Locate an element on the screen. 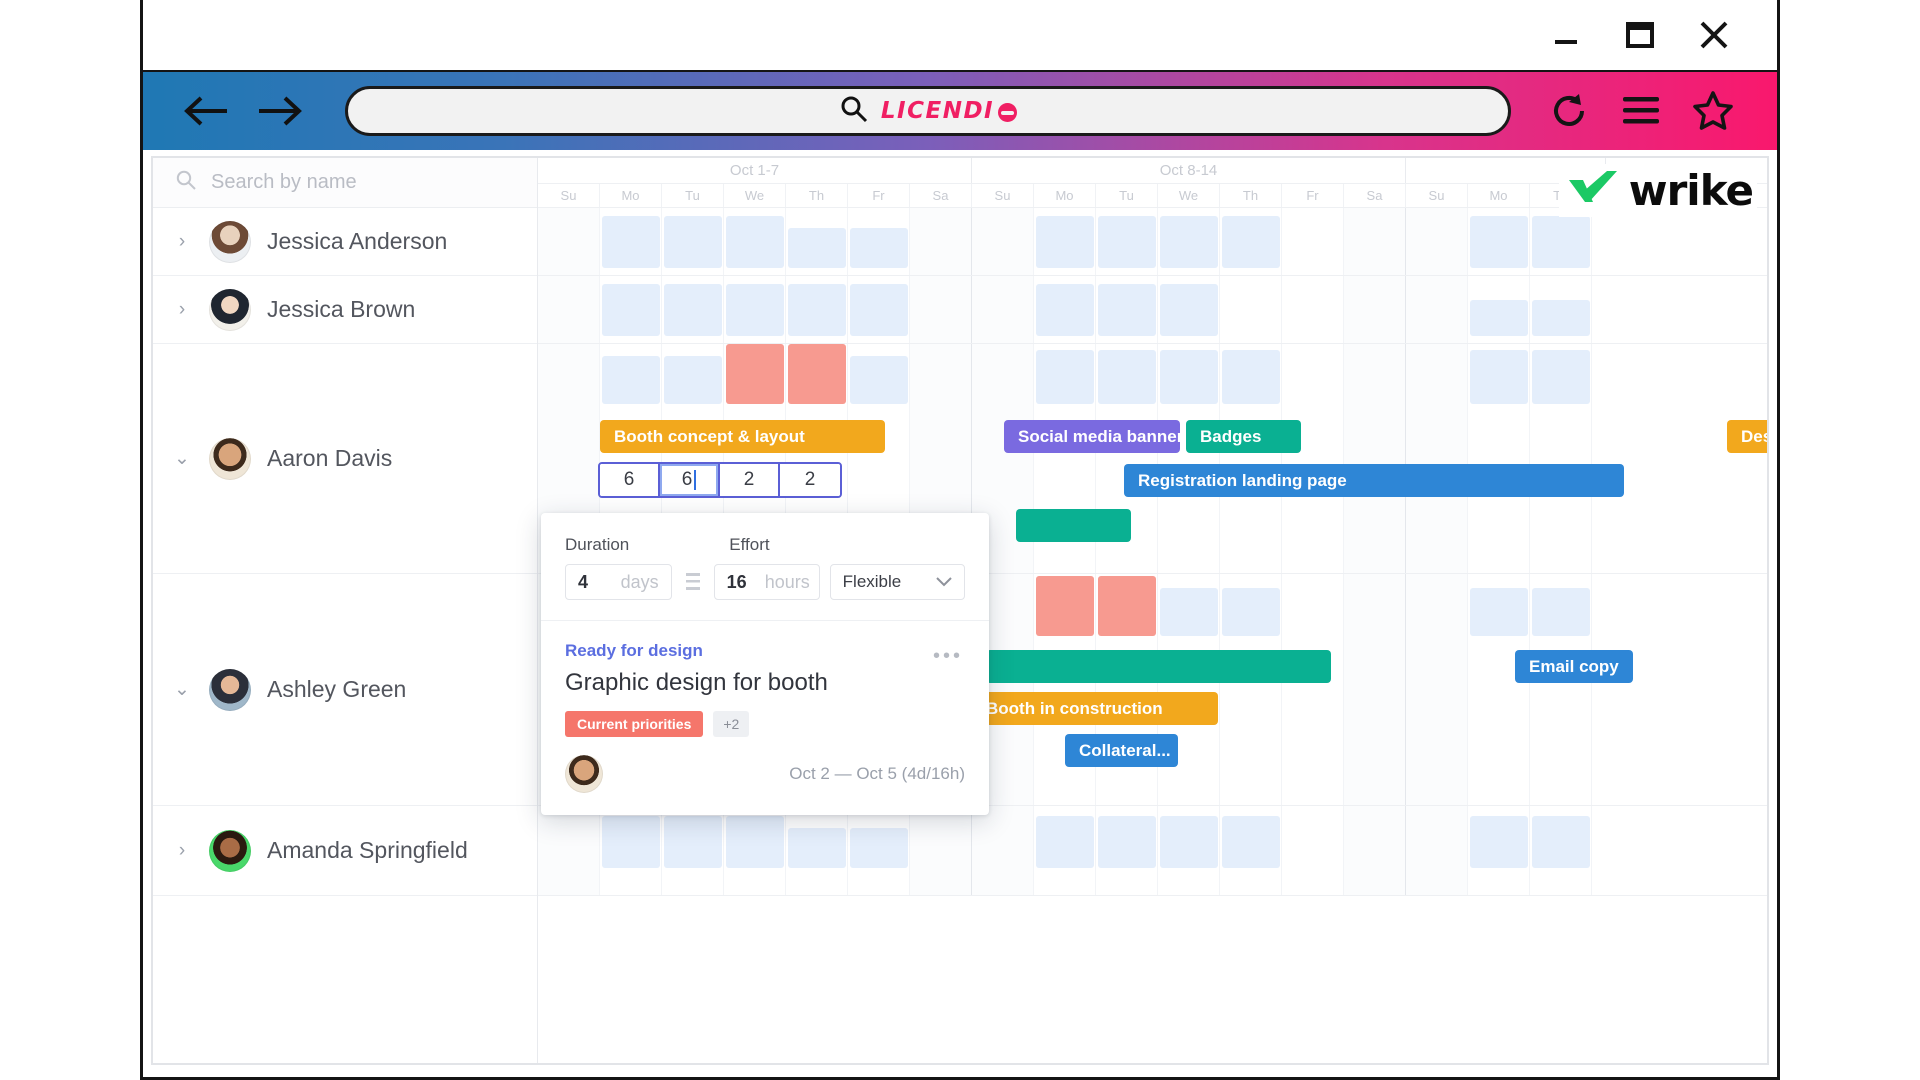 This screenshot has height=1080, width=1920. workload-row-amanda-springfield is located at coordinates (1152, 851).